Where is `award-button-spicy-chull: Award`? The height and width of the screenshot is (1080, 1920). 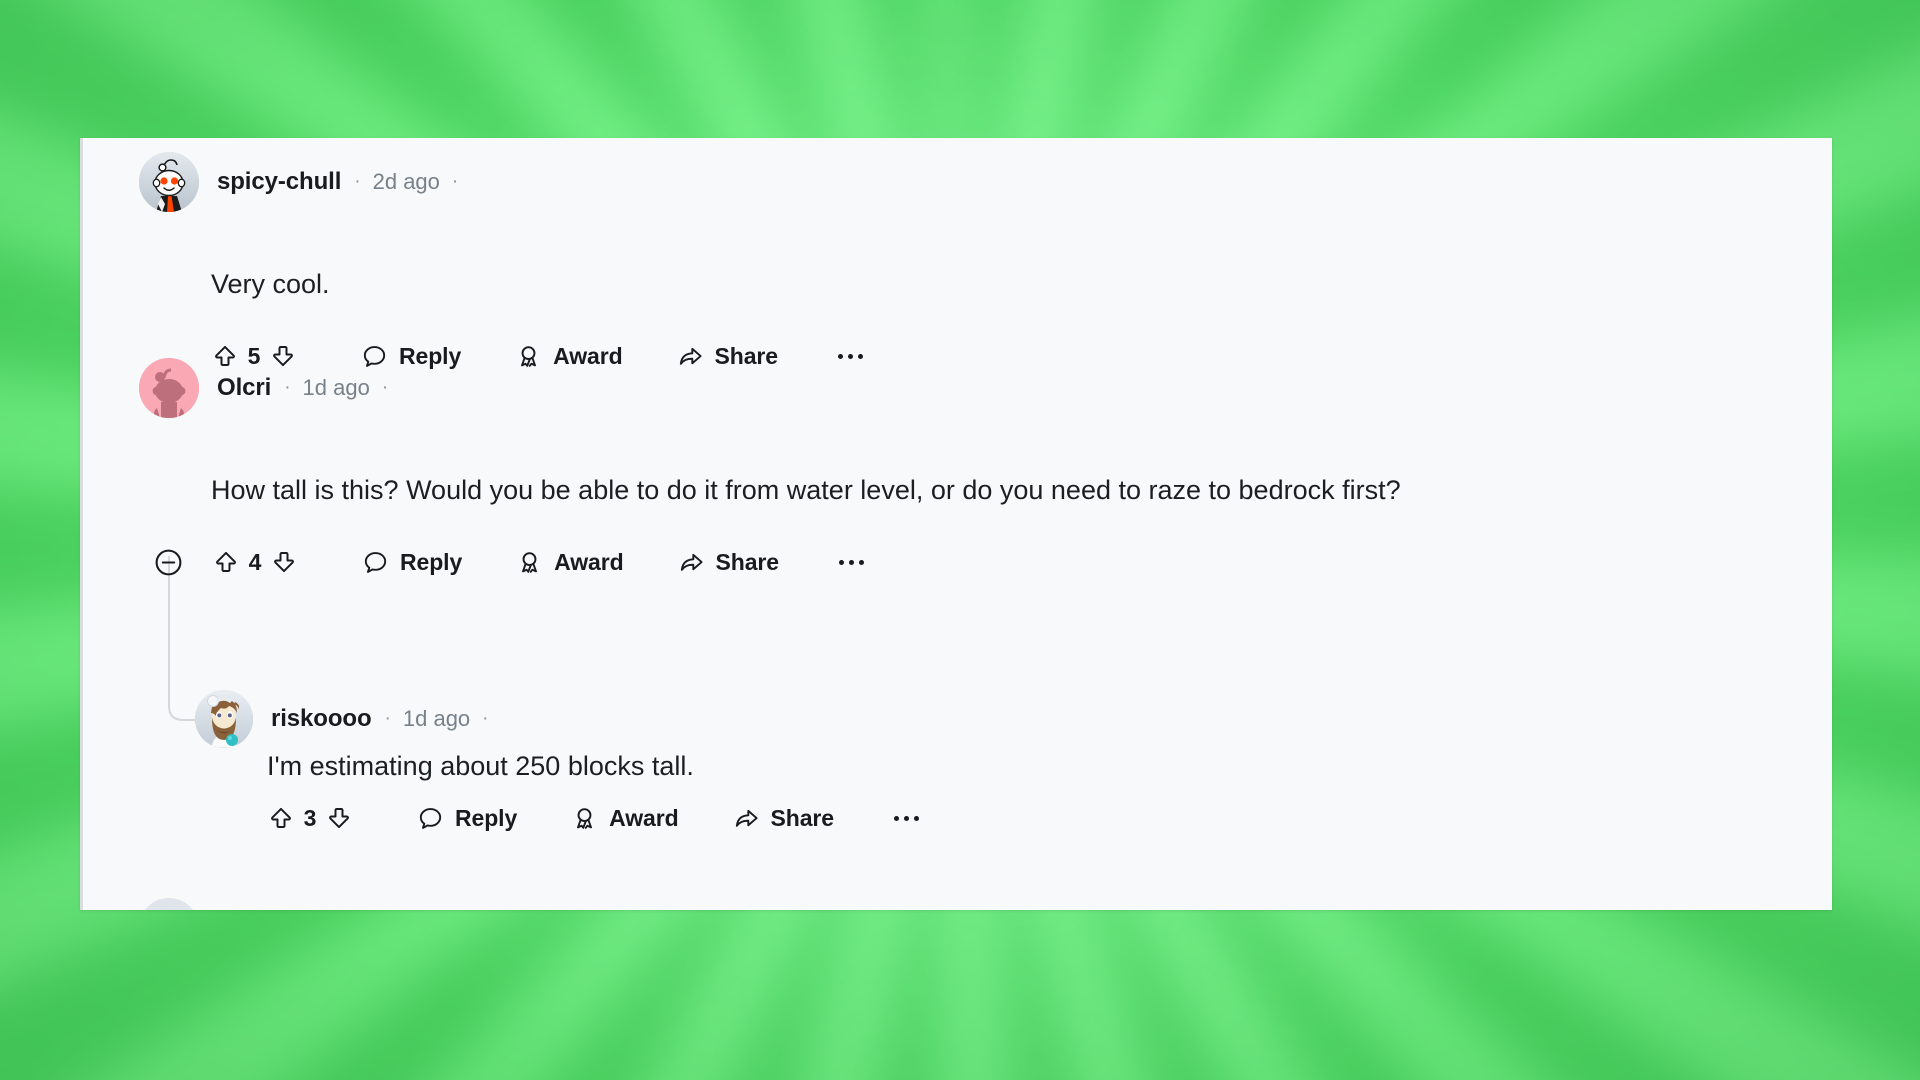 award-button-spicy-chull: Award is located at coordinates (569, 356).